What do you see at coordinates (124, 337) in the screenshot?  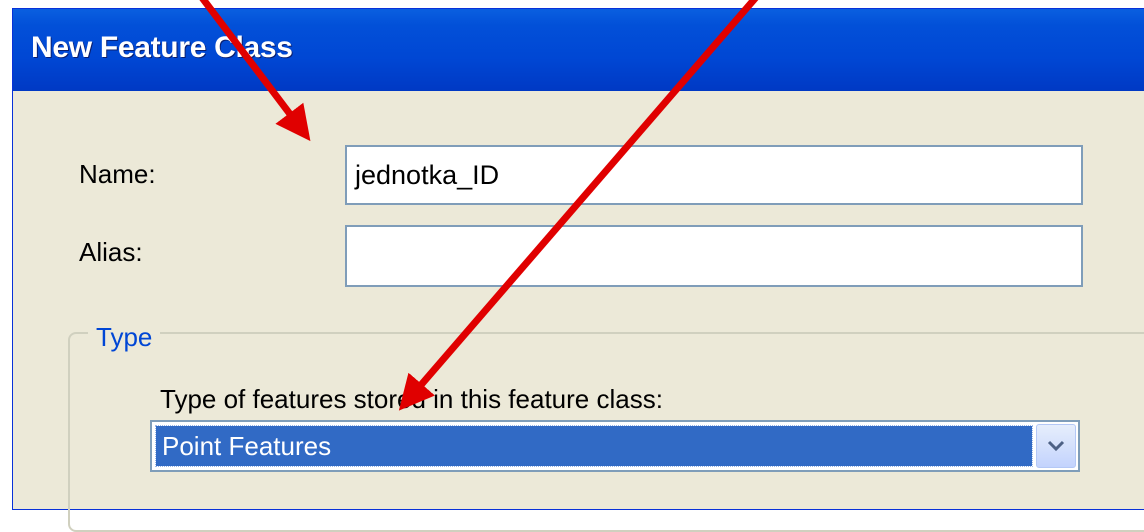 I see `type-group-legend: Type` at bounding box center [124, 337].